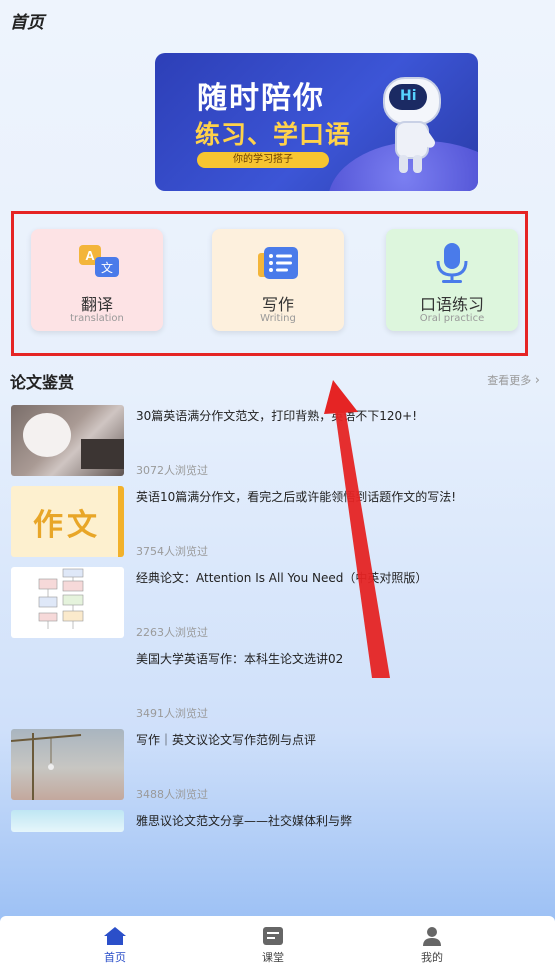  What do you see at coordinates (273, 957) in the screenshot?
I see `tab-classroom-label: 课堂` at bounding box center [273, 957].